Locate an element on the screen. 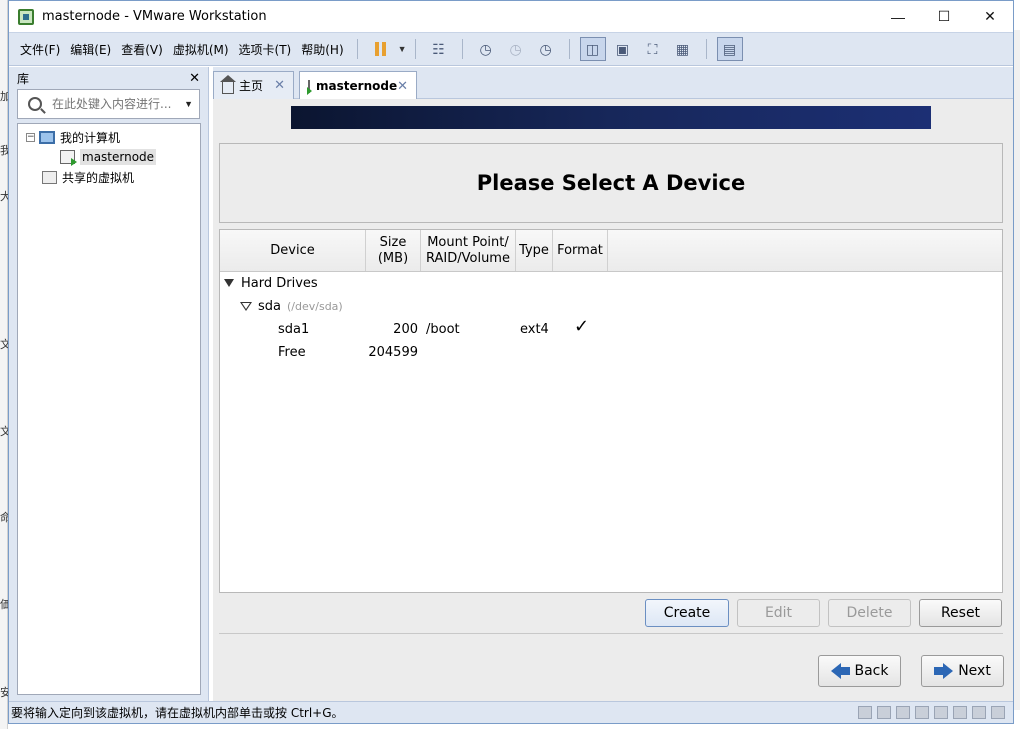 The image size is (1020, 729). installer-heading-box: Please Select A Device is located at coordinates (611, 183).